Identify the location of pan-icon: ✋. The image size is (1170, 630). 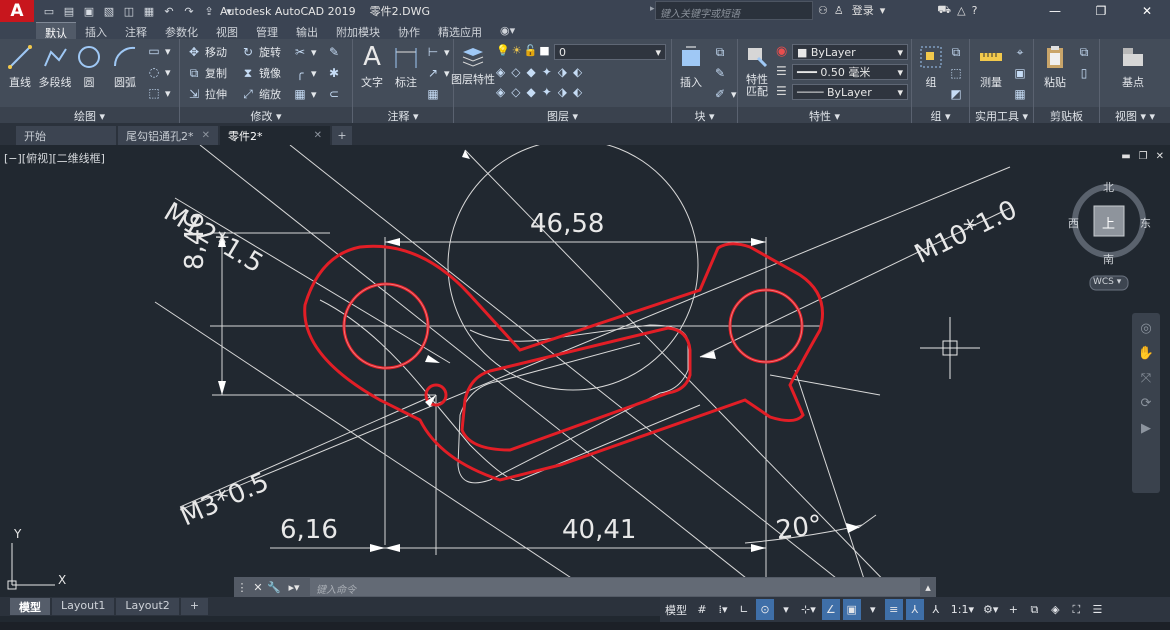
(1146, 353).